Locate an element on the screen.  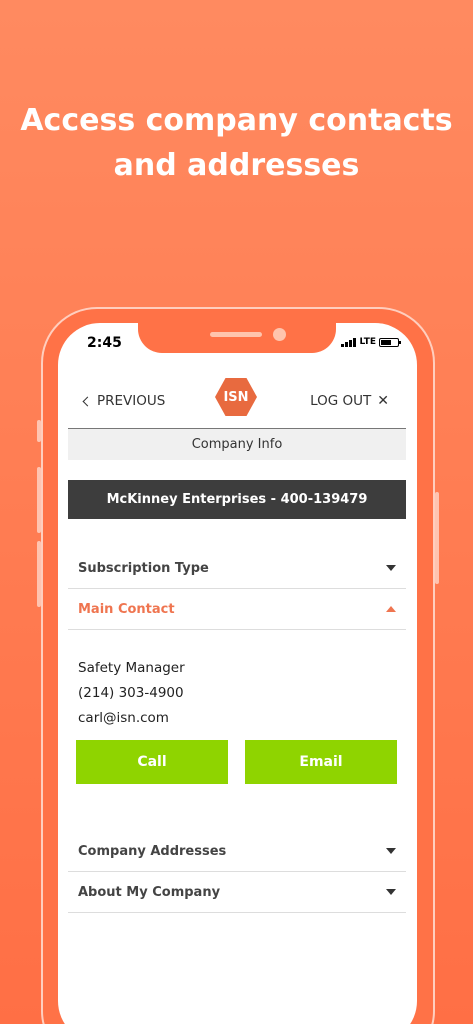
call-button: Call is located at coordinates (152, 762).